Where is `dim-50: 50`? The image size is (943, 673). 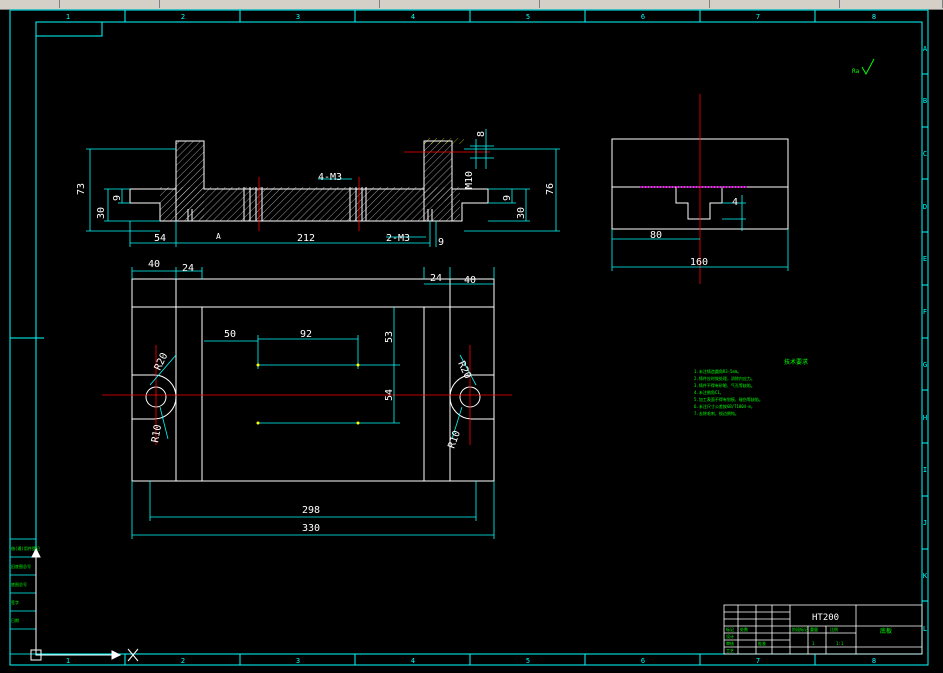
dim-50: 50 is located at coordinates (230, 334).